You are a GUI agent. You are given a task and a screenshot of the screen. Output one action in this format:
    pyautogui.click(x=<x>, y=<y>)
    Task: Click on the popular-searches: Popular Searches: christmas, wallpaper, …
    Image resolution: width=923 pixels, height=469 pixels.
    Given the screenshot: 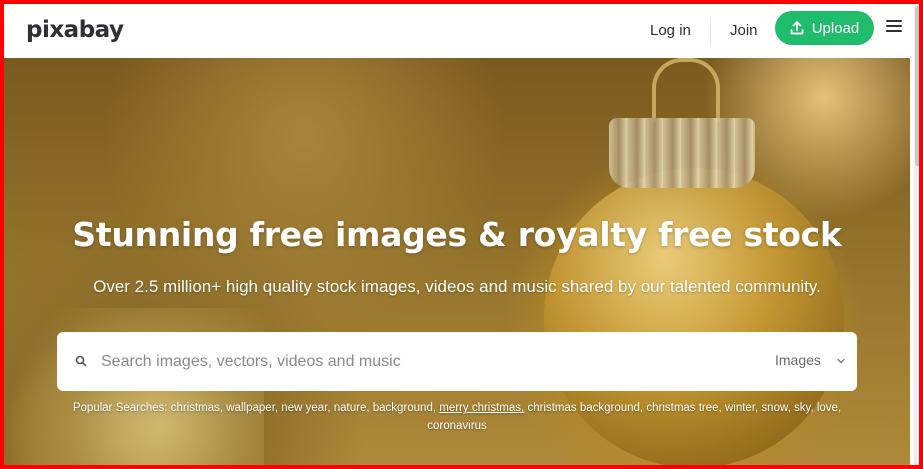 What is the action you would take?
    pyautogui.click(x=457, y=417)
    